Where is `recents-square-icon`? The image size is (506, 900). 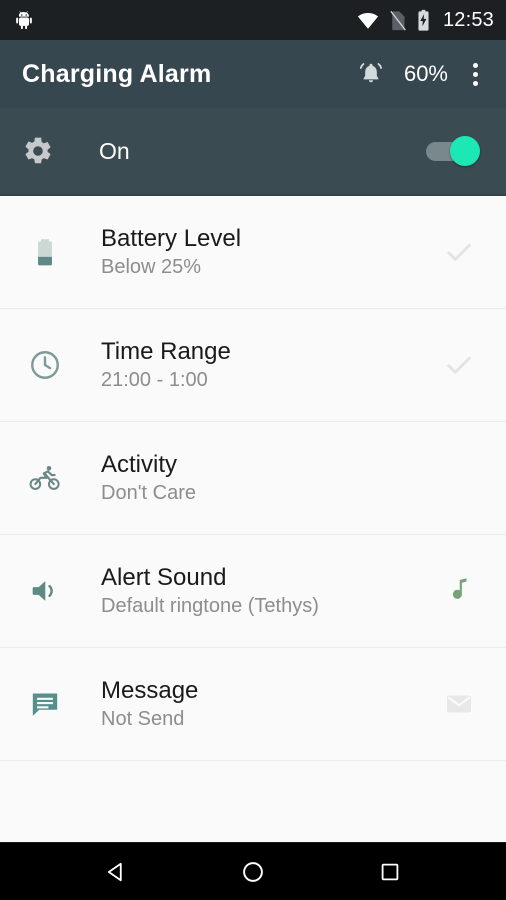
recents-square-icon is located at coordinates (390, 872).